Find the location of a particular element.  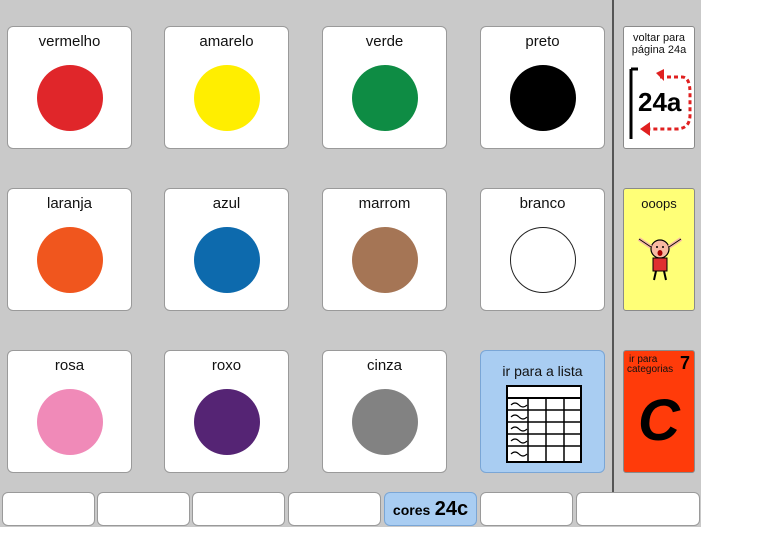

color-label: branco is located at coordinates (542, 203).